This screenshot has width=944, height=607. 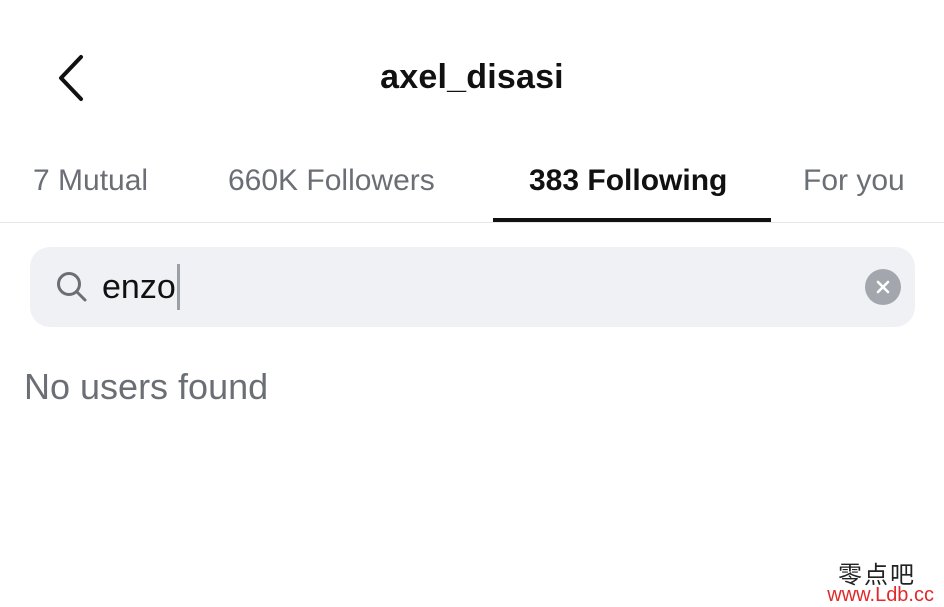 I want to click on watermark-url: www.Ldb.cc, so click(x=880, y=595).